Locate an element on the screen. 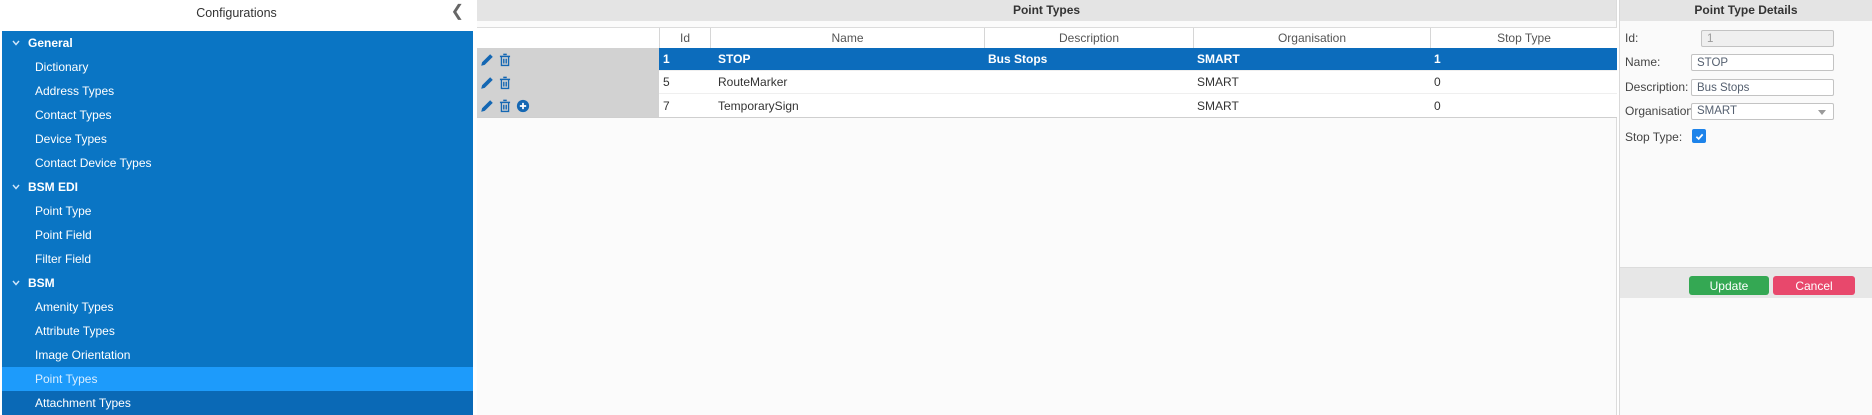  name-label: Name: is located at coordinates (1643, 62).